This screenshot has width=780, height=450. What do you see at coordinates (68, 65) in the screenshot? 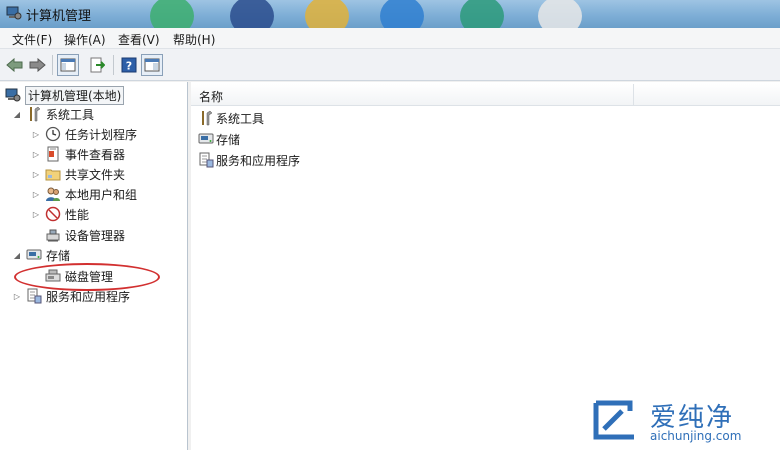
I see `console-tree-icon` at bounding box center [68, 65].